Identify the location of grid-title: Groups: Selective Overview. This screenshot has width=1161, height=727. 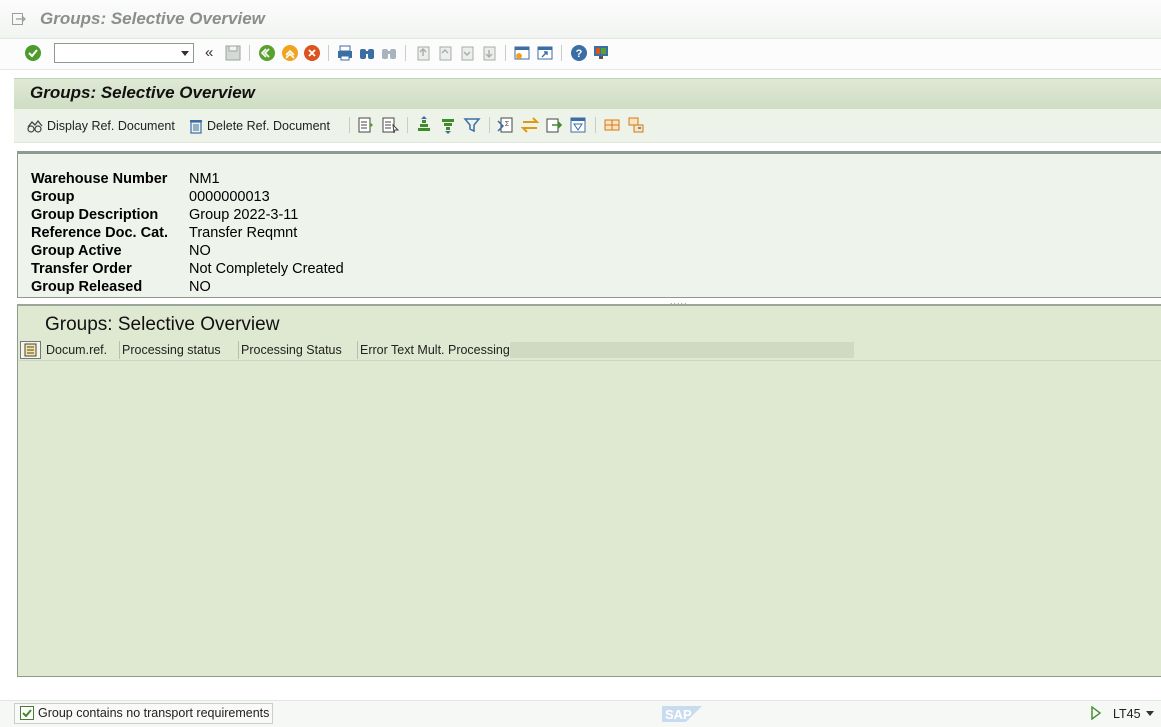
(162, 324).